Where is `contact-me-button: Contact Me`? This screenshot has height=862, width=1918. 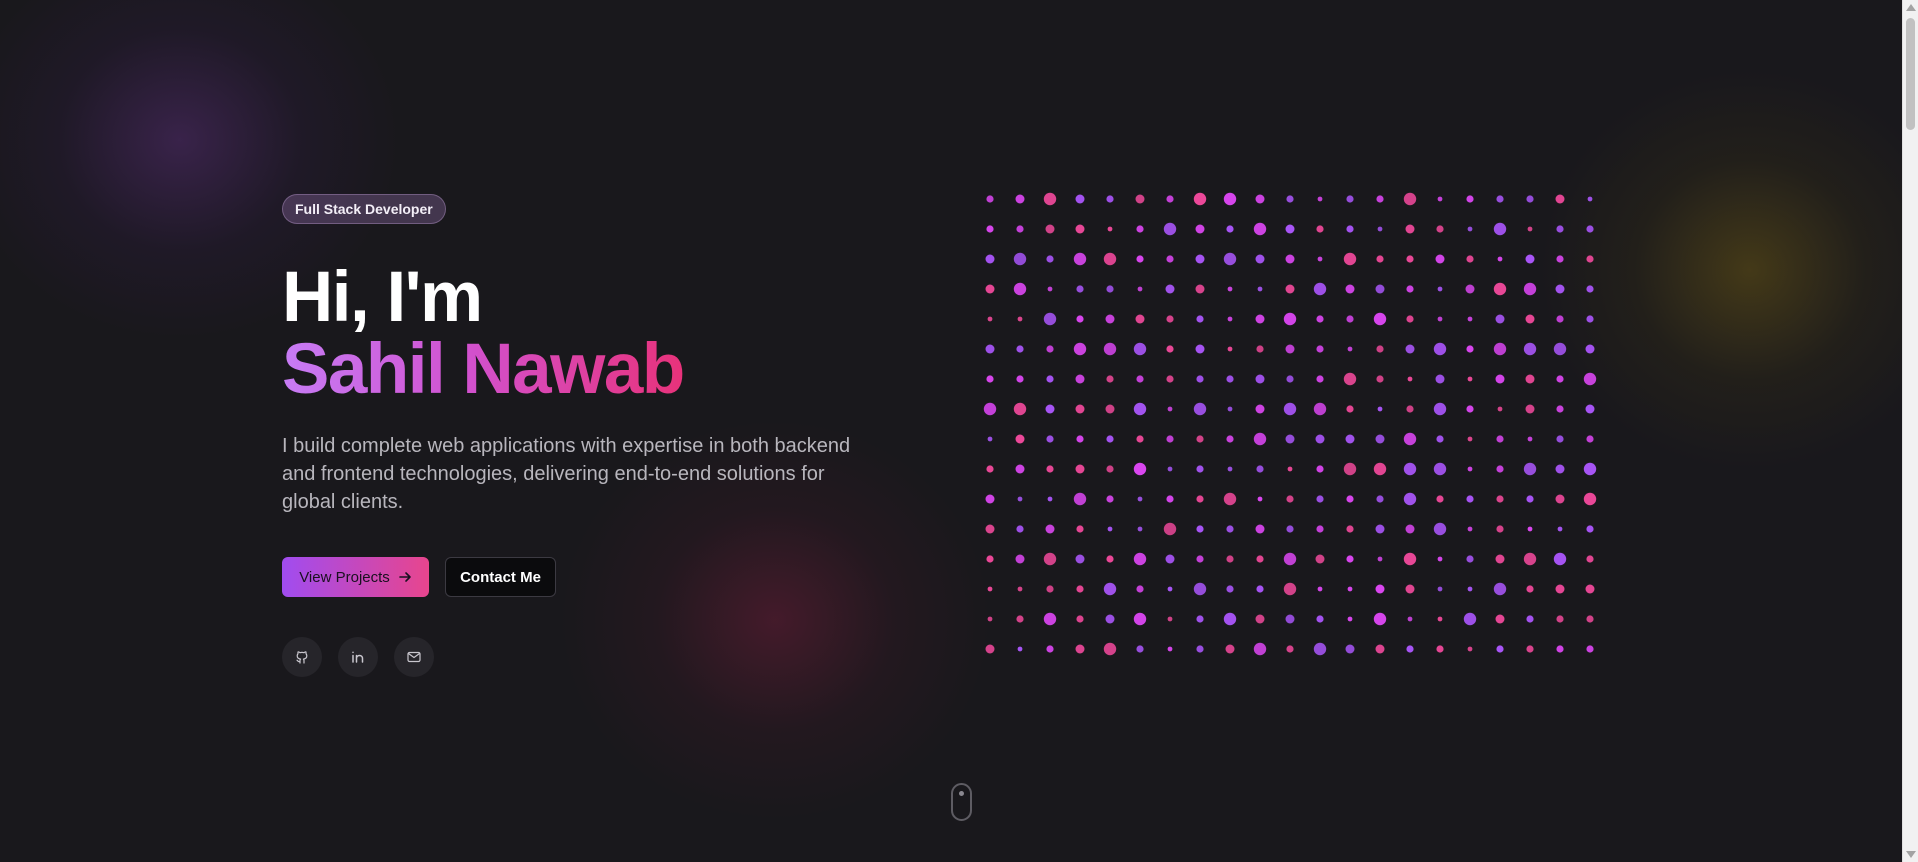 contact-me-button: Contact Me is located at coordinates (500, 577).